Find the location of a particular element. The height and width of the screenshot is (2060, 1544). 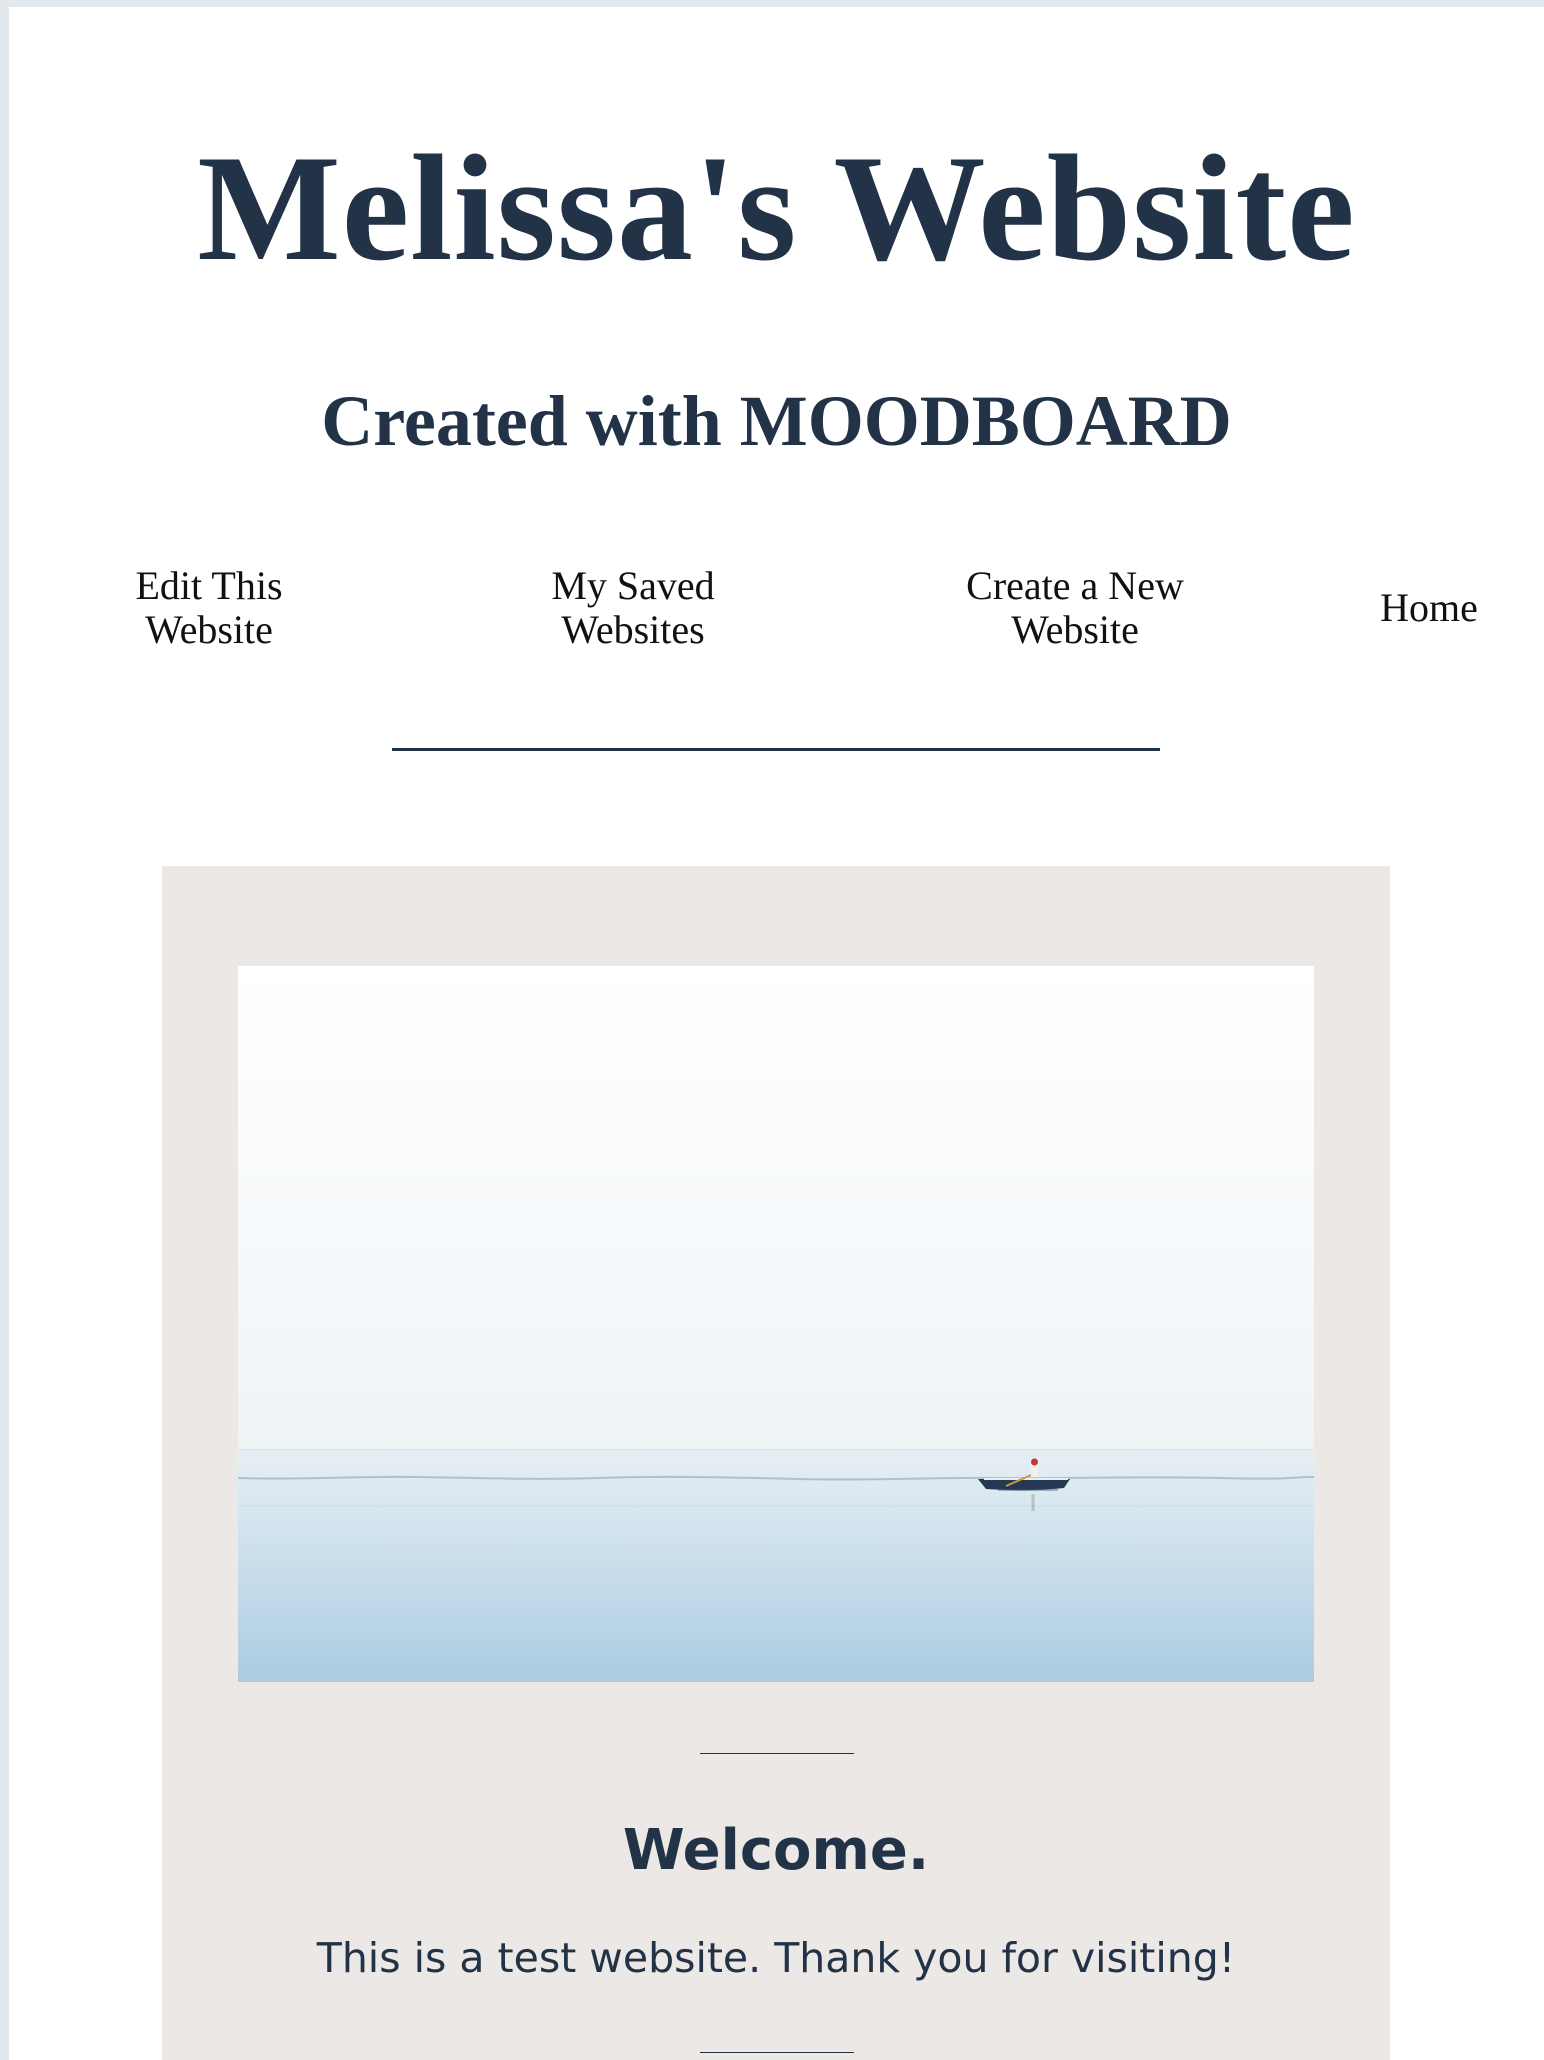

nav-edit-website-link: Edit This Website is located at coordinates (209, 608).